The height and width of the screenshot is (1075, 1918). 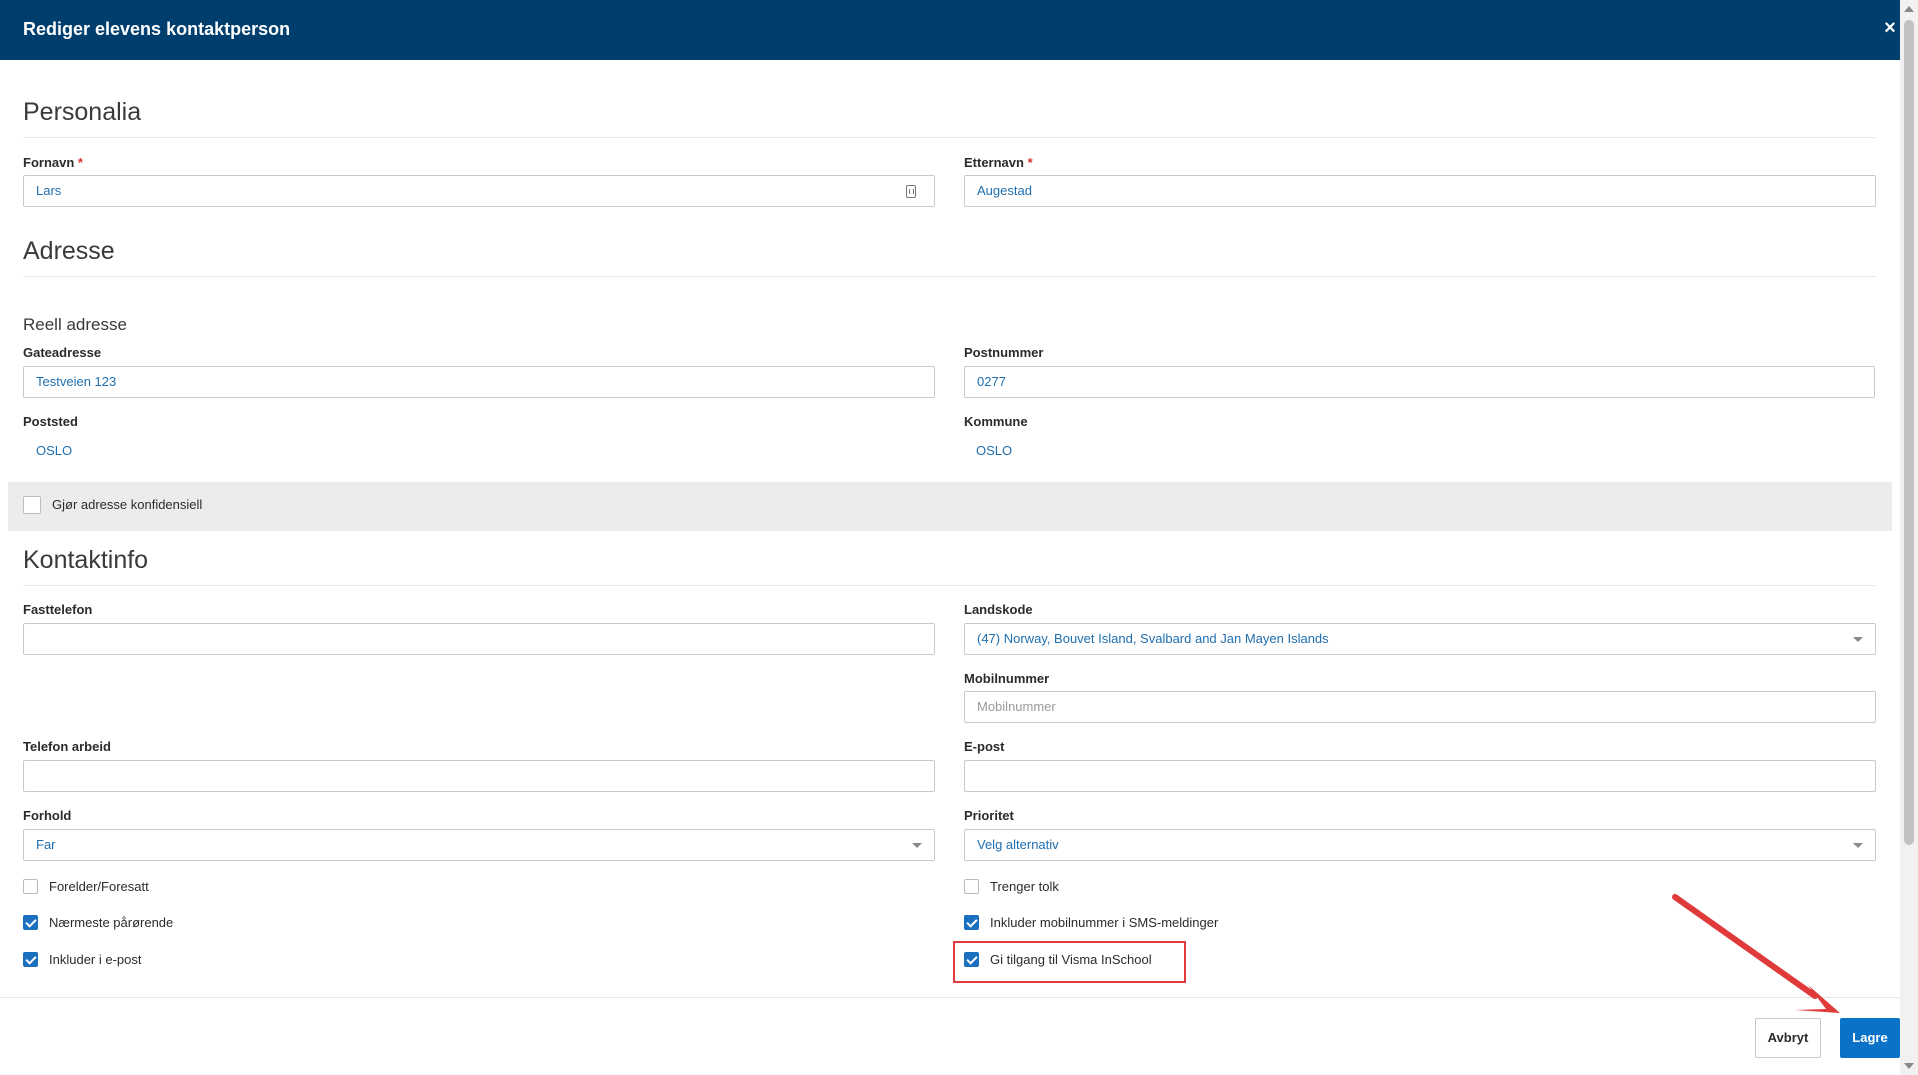 What do you see at coordinates (1420, 845) in the screenshot?
I see `prioritet-select: Velg alternativ` at bounding box center [1420, 845].